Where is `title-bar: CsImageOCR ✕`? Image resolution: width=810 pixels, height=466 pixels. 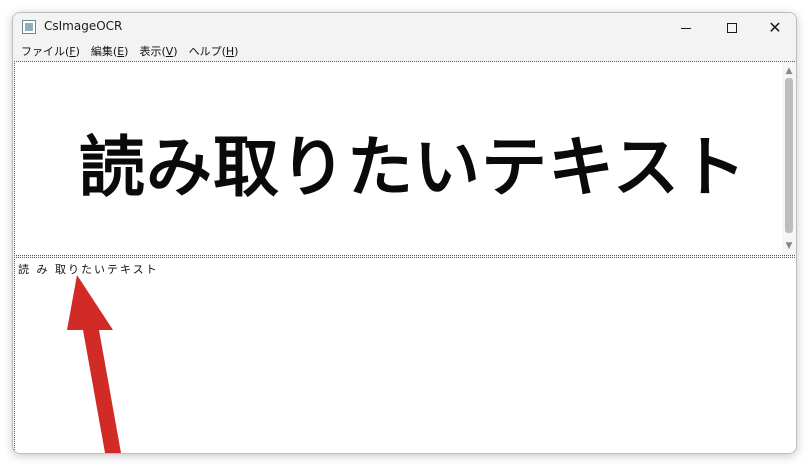 title-bar: CsImageOCR ✕ is located at coordinates (404, 28).